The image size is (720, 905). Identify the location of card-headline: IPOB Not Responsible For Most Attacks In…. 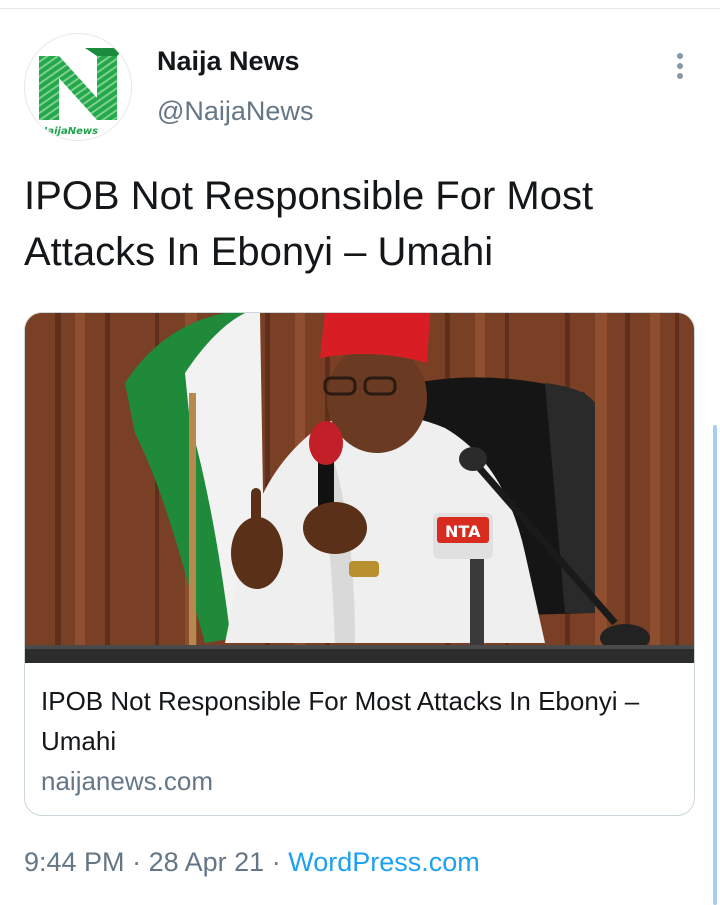
(361, 721).